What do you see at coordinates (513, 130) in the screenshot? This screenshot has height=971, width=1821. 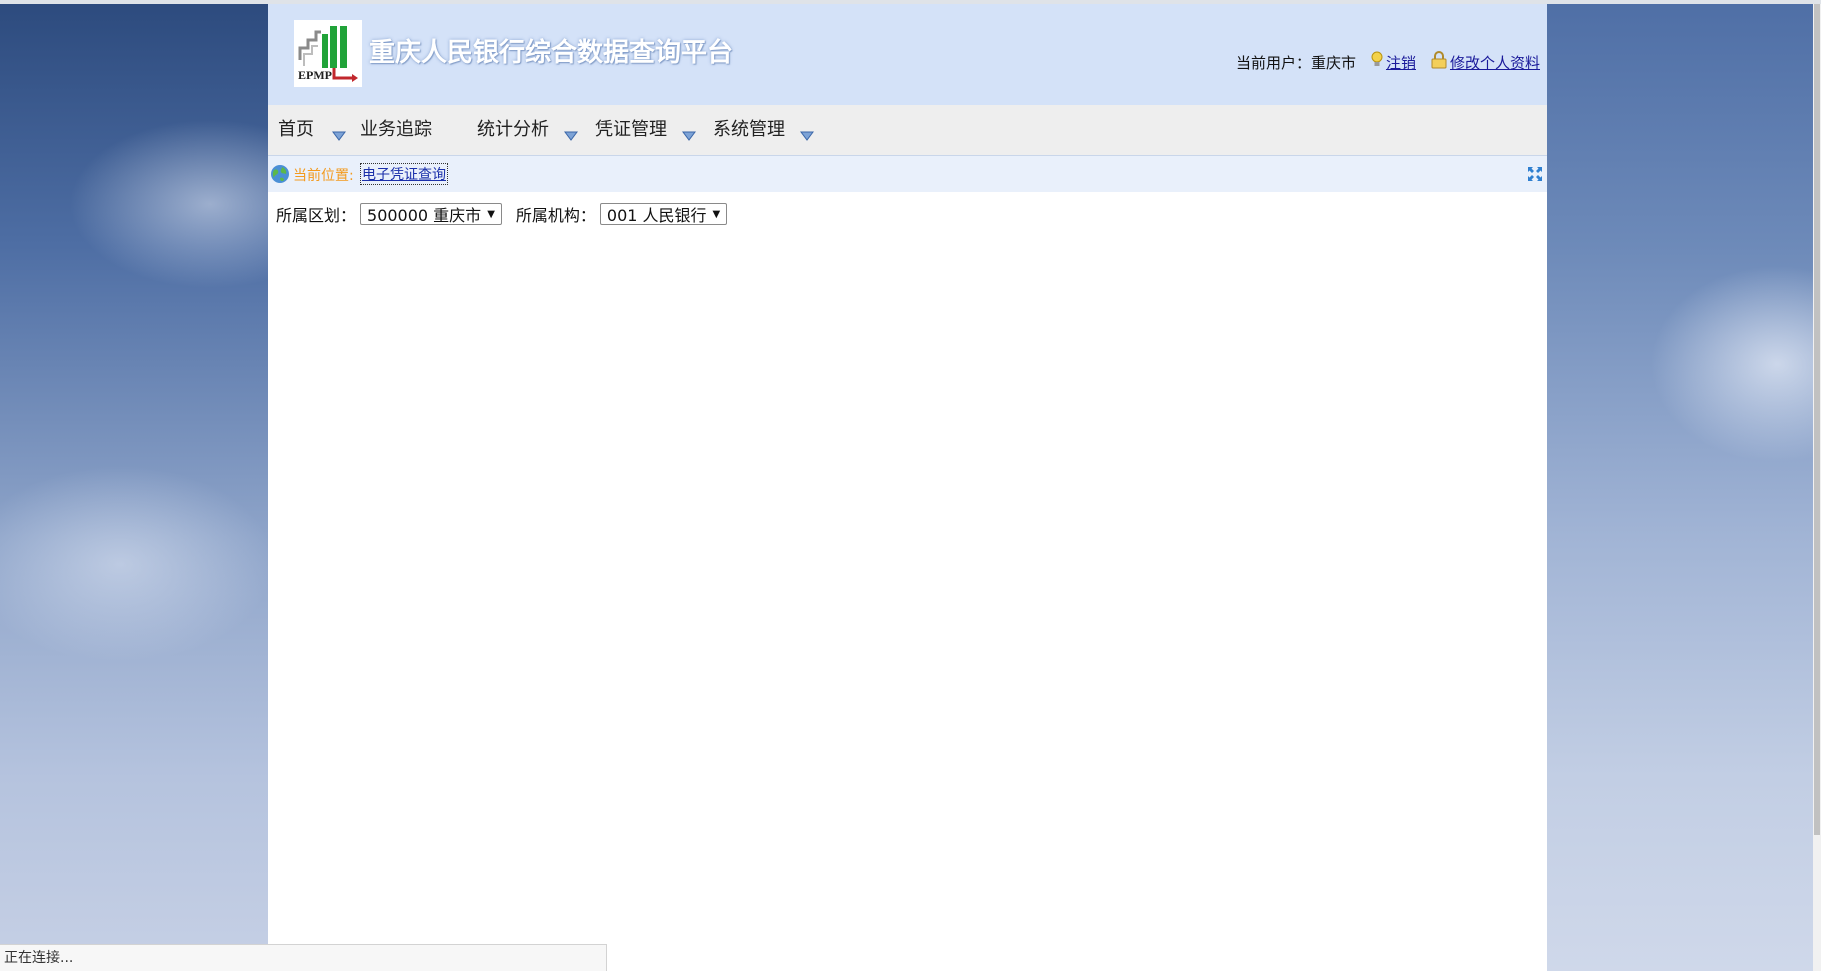 I see `menu-item-statistics: 统计分析` at bounding box center [513, 130].